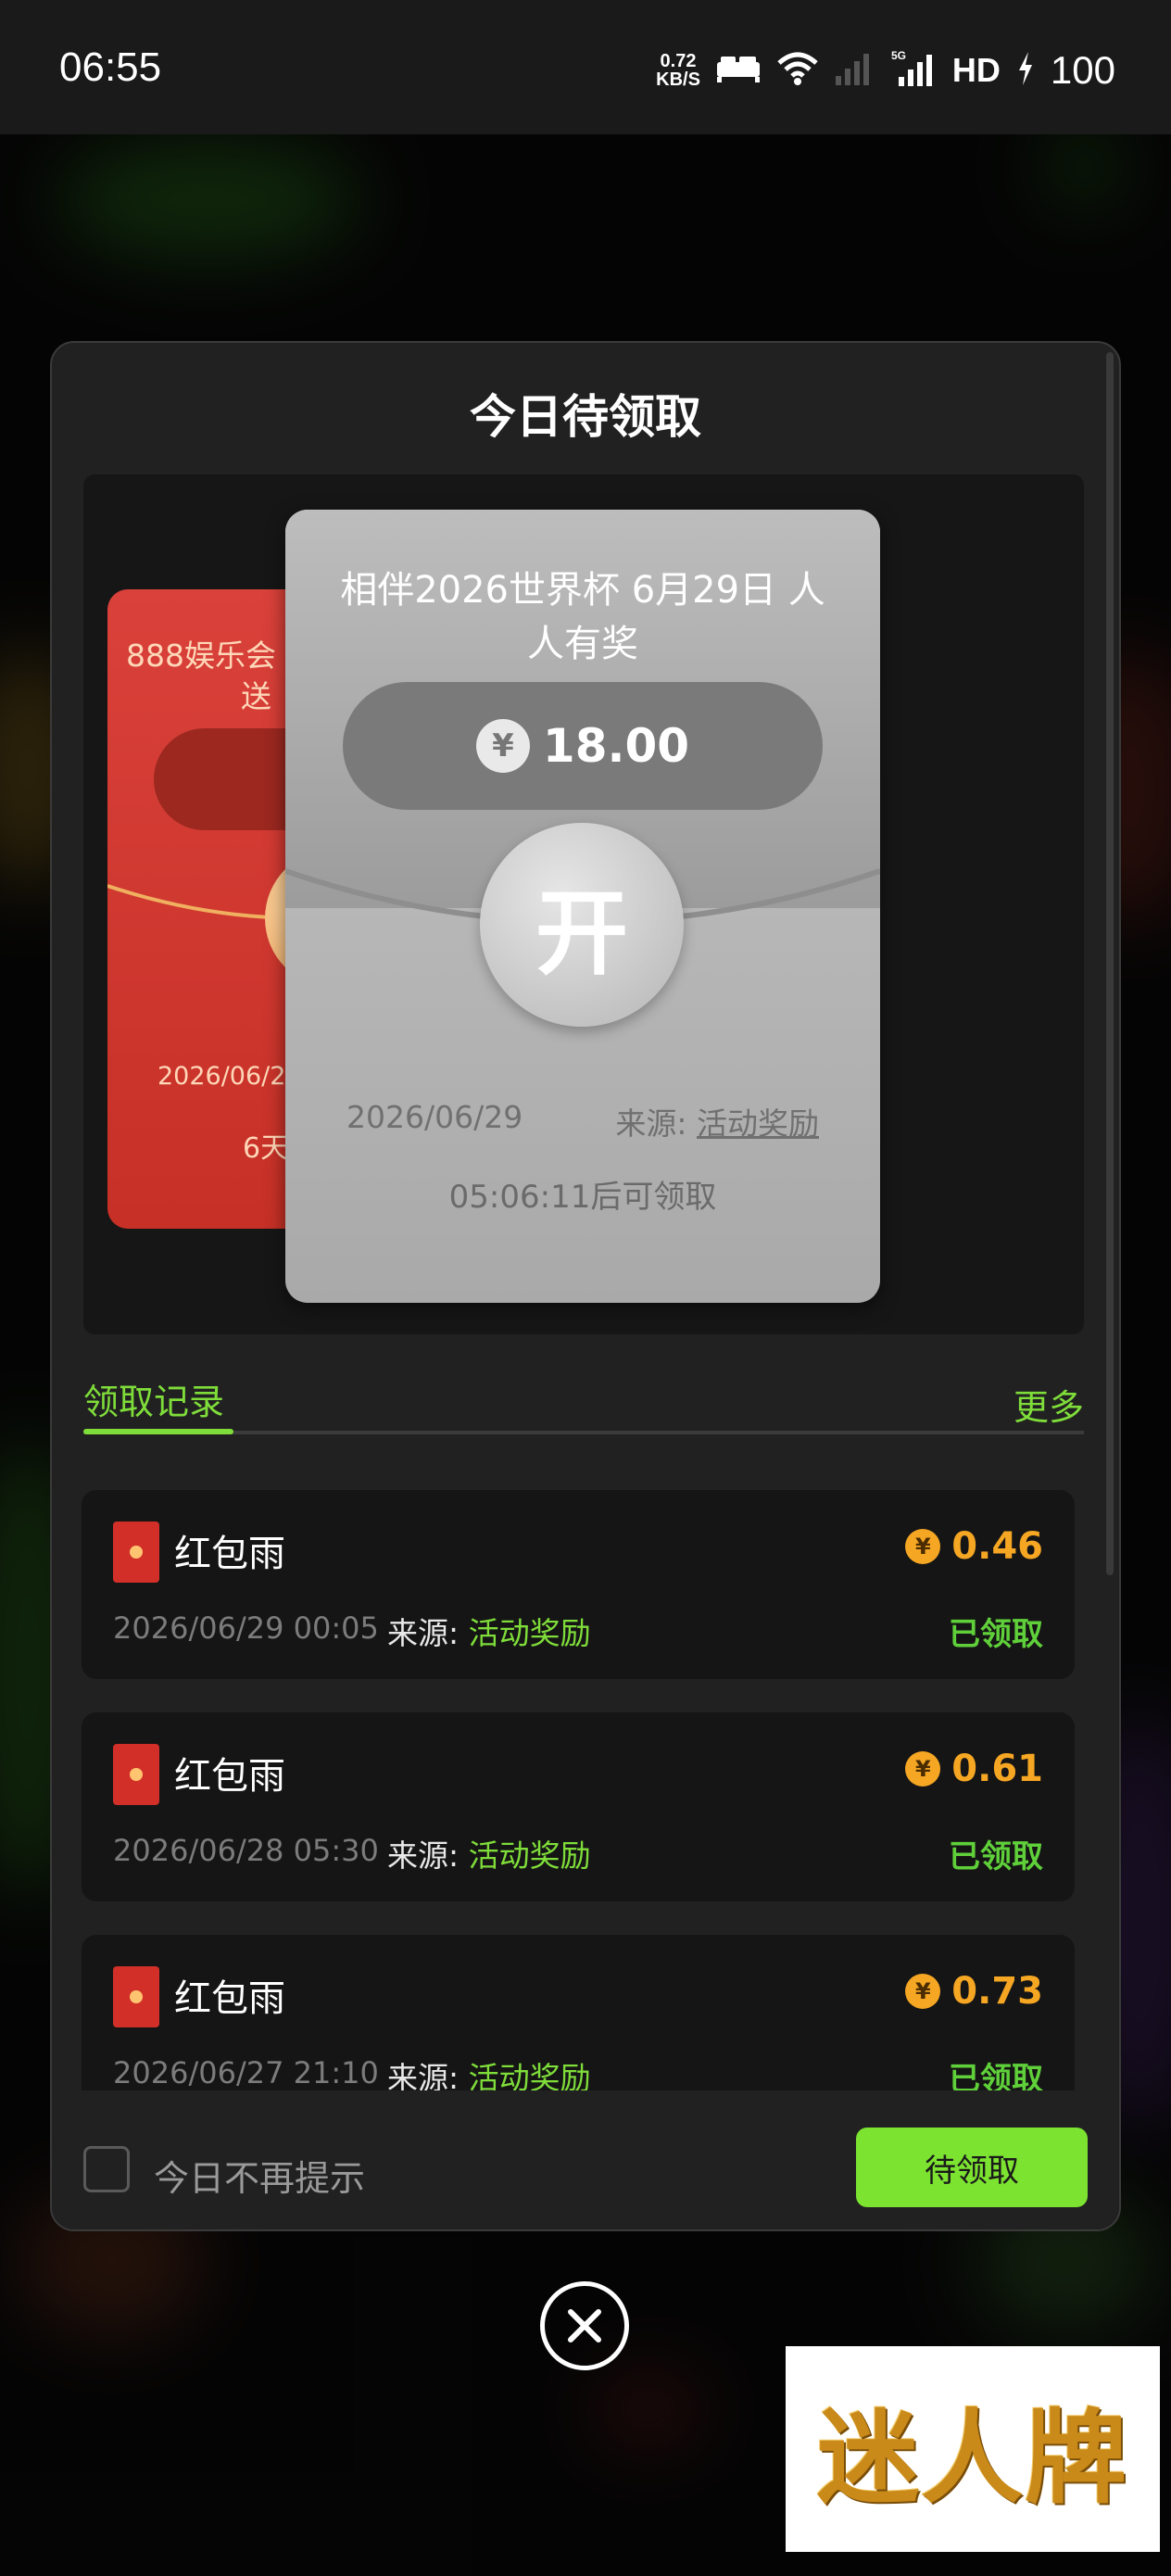 Image resolution: width=1171 pixels, height=2576 pixels. What do you see at coordinates (585, 2169) in the screenshot?
I see `modal-footer: 今日不再提示 待领取` at bounding box center [585, 2169].